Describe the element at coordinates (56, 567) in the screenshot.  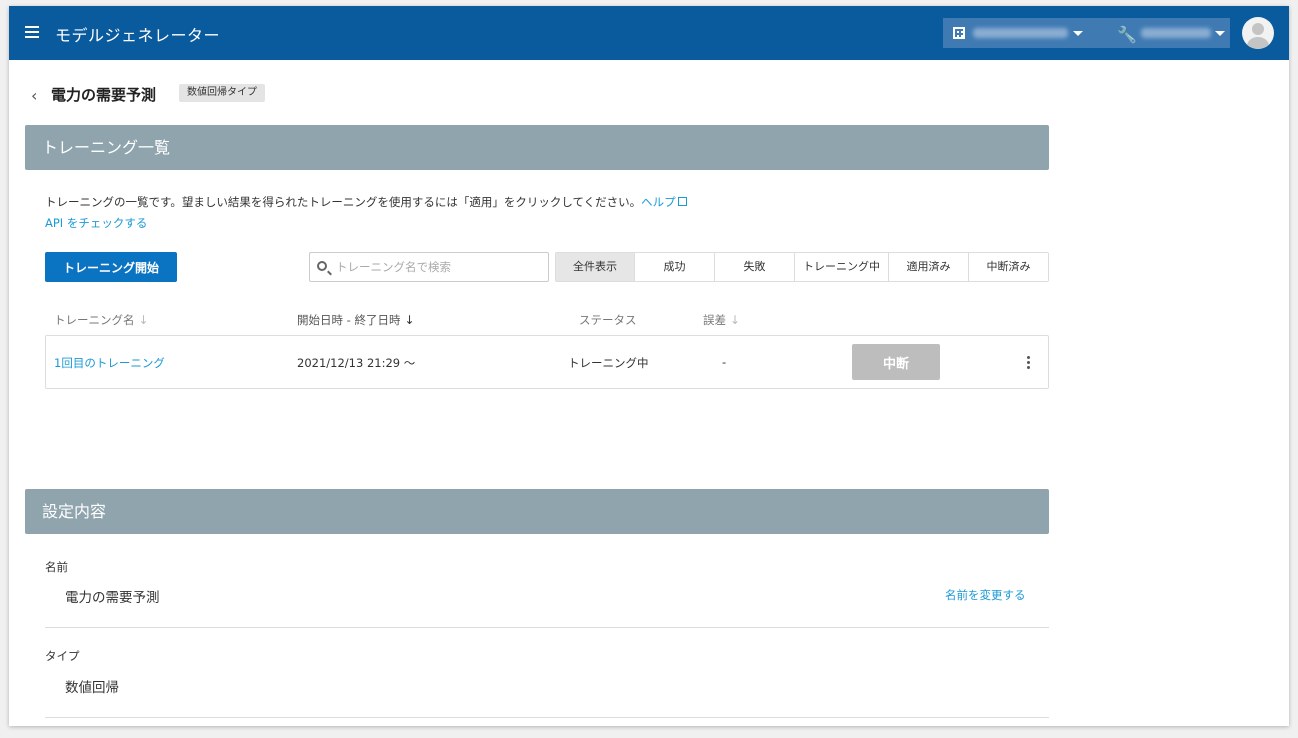
I see `name-label: 名前` at that location.